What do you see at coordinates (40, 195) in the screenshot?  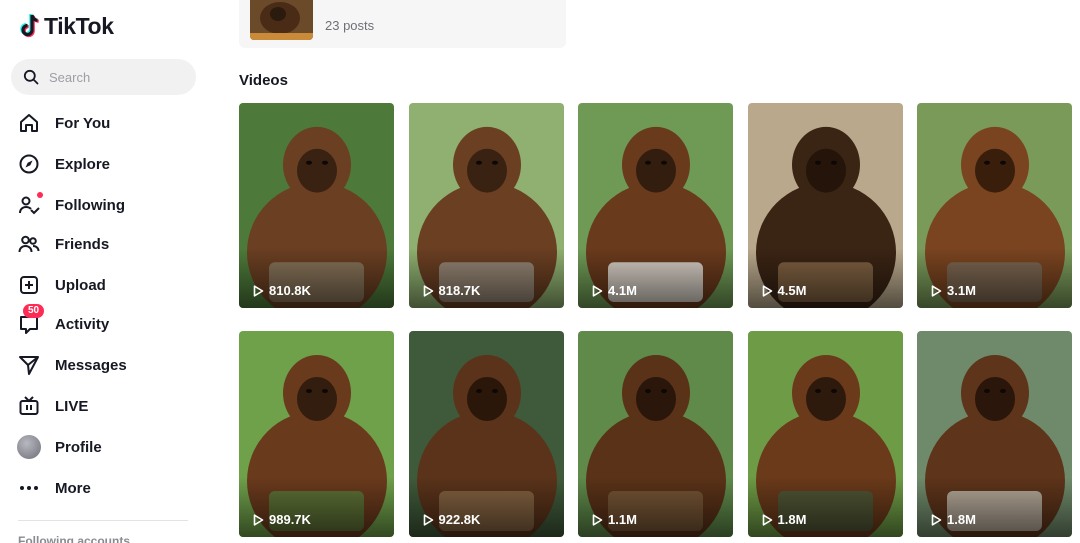 I see `notification-dot` at bounding box center [40, 195].